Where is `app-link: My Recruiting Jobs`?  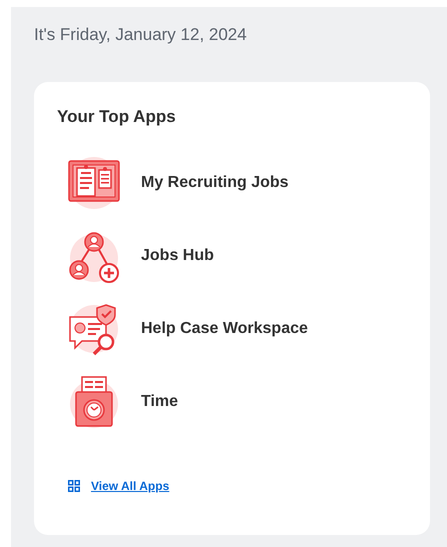 app-link: My Recruiting Jobs is located at coordinates (236, 183).